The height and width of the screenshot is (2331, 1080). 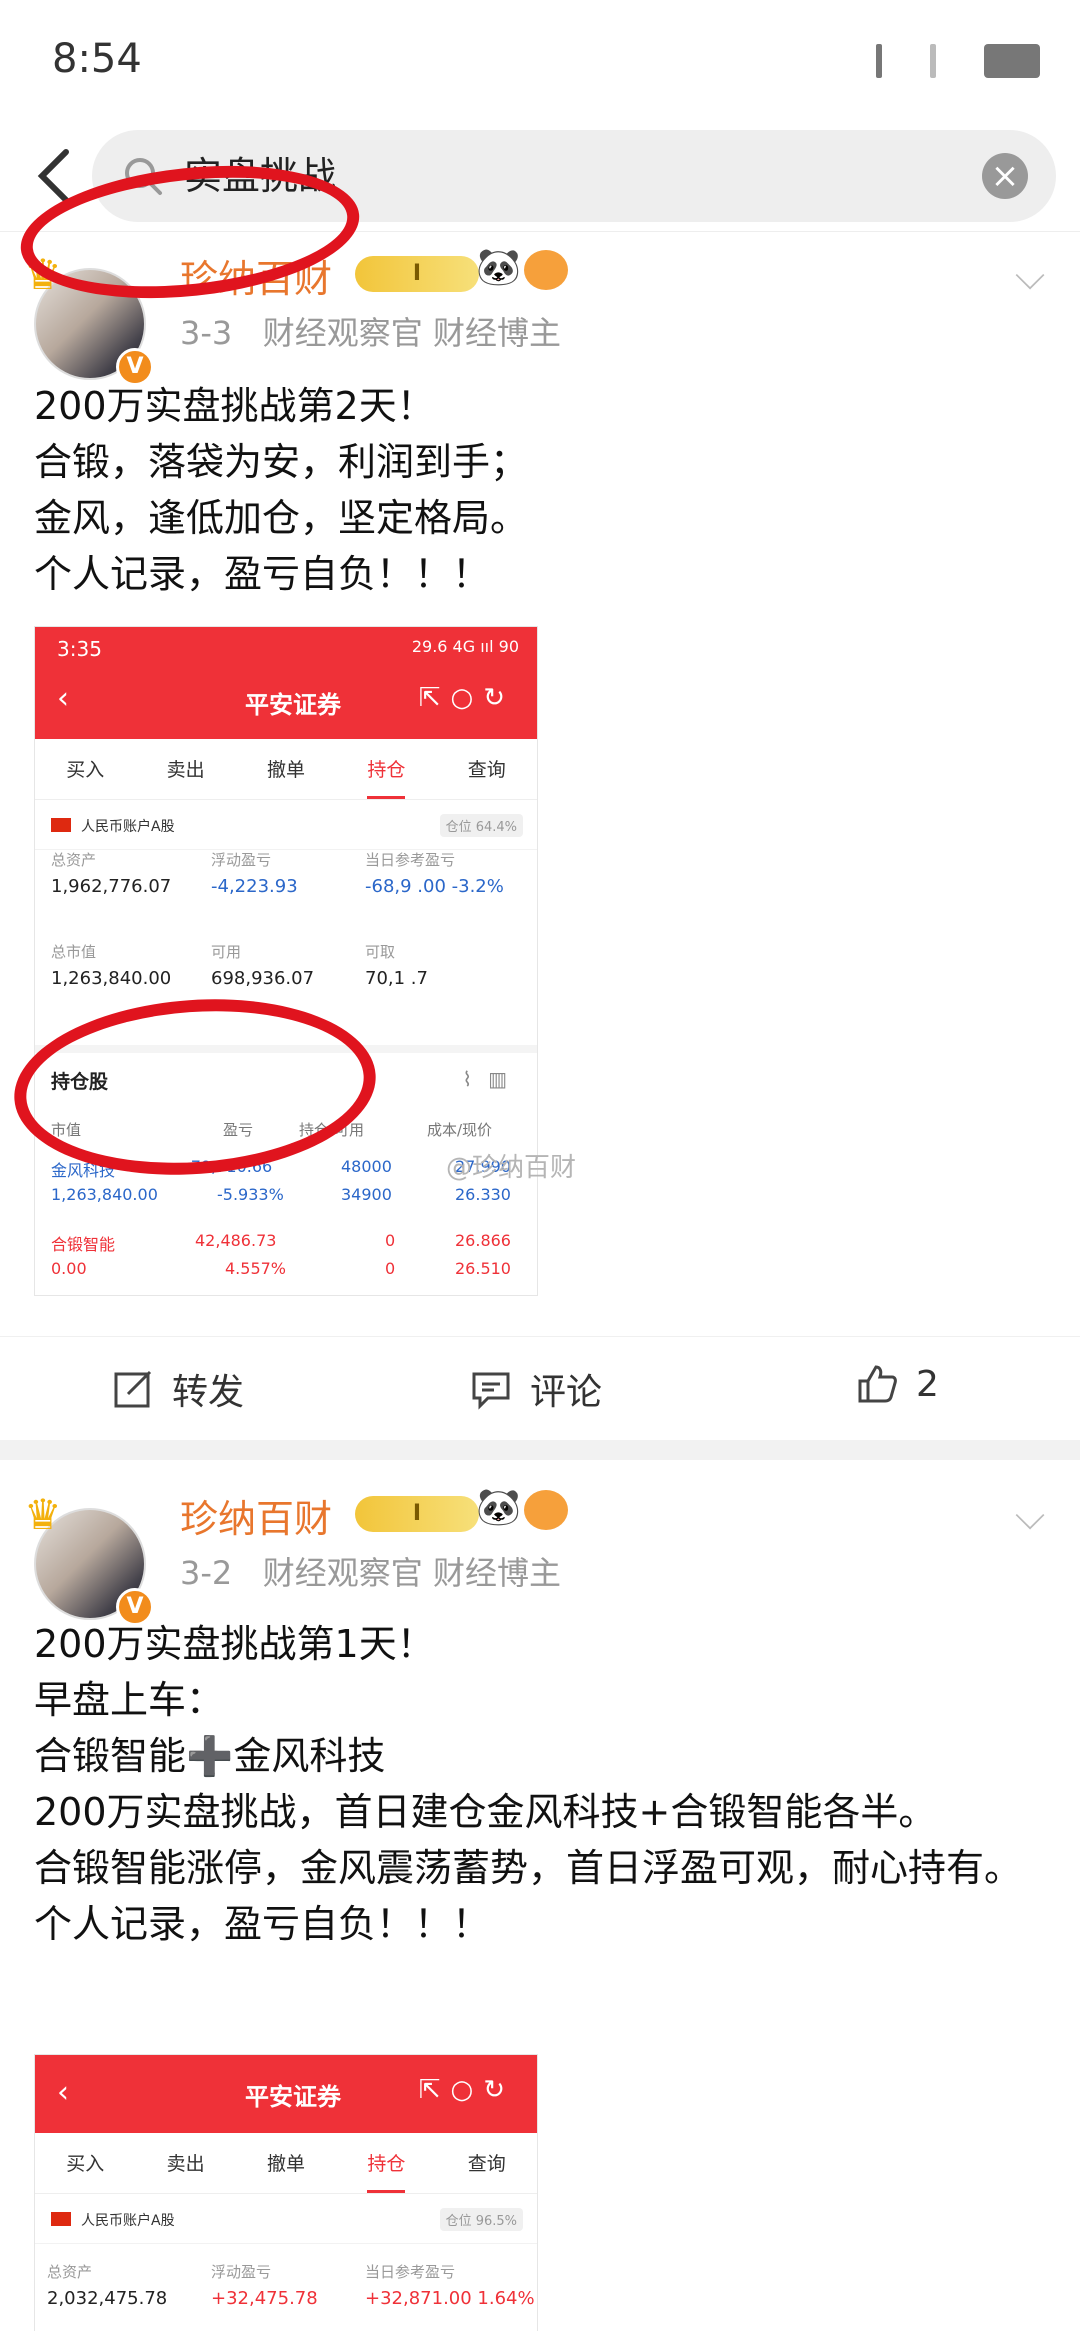 I want to click on holding-pnl: -79,710.66, so click(x=229, y=1166).